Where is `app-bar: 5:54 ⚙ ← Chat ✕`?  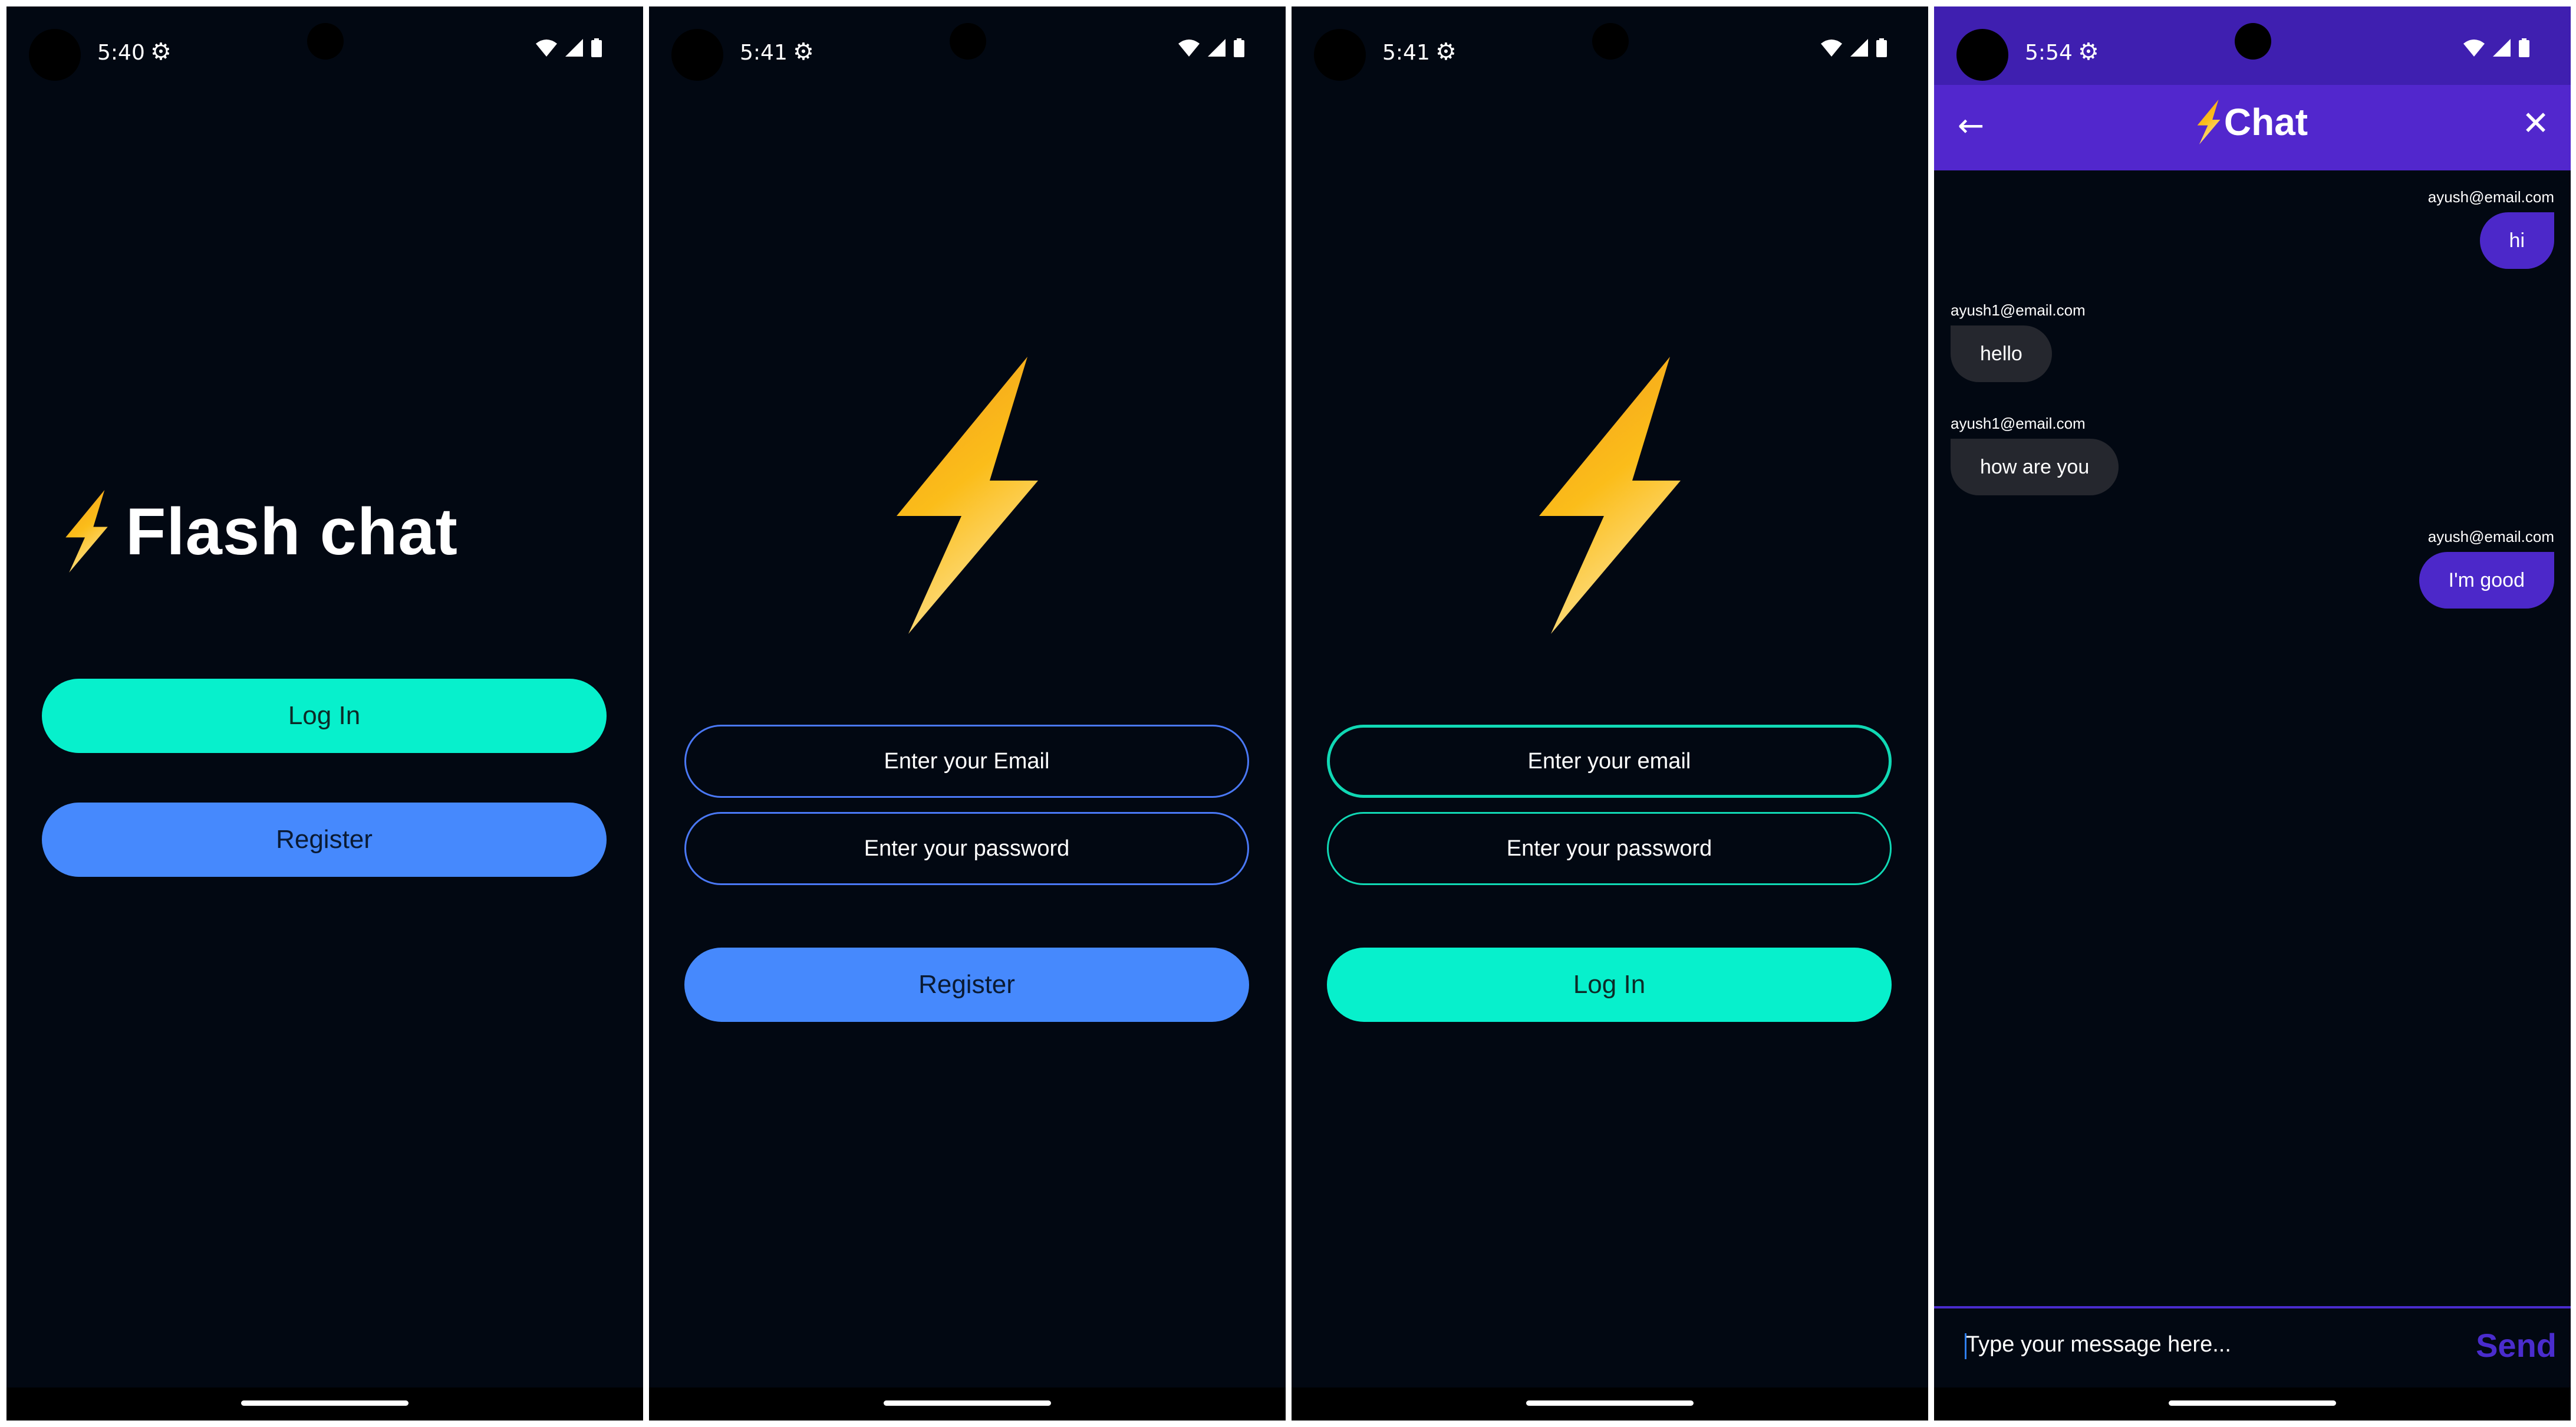 app-bar: 5:54 ⚙ ← Chat ✕ is located at coordinates (2252, 88).